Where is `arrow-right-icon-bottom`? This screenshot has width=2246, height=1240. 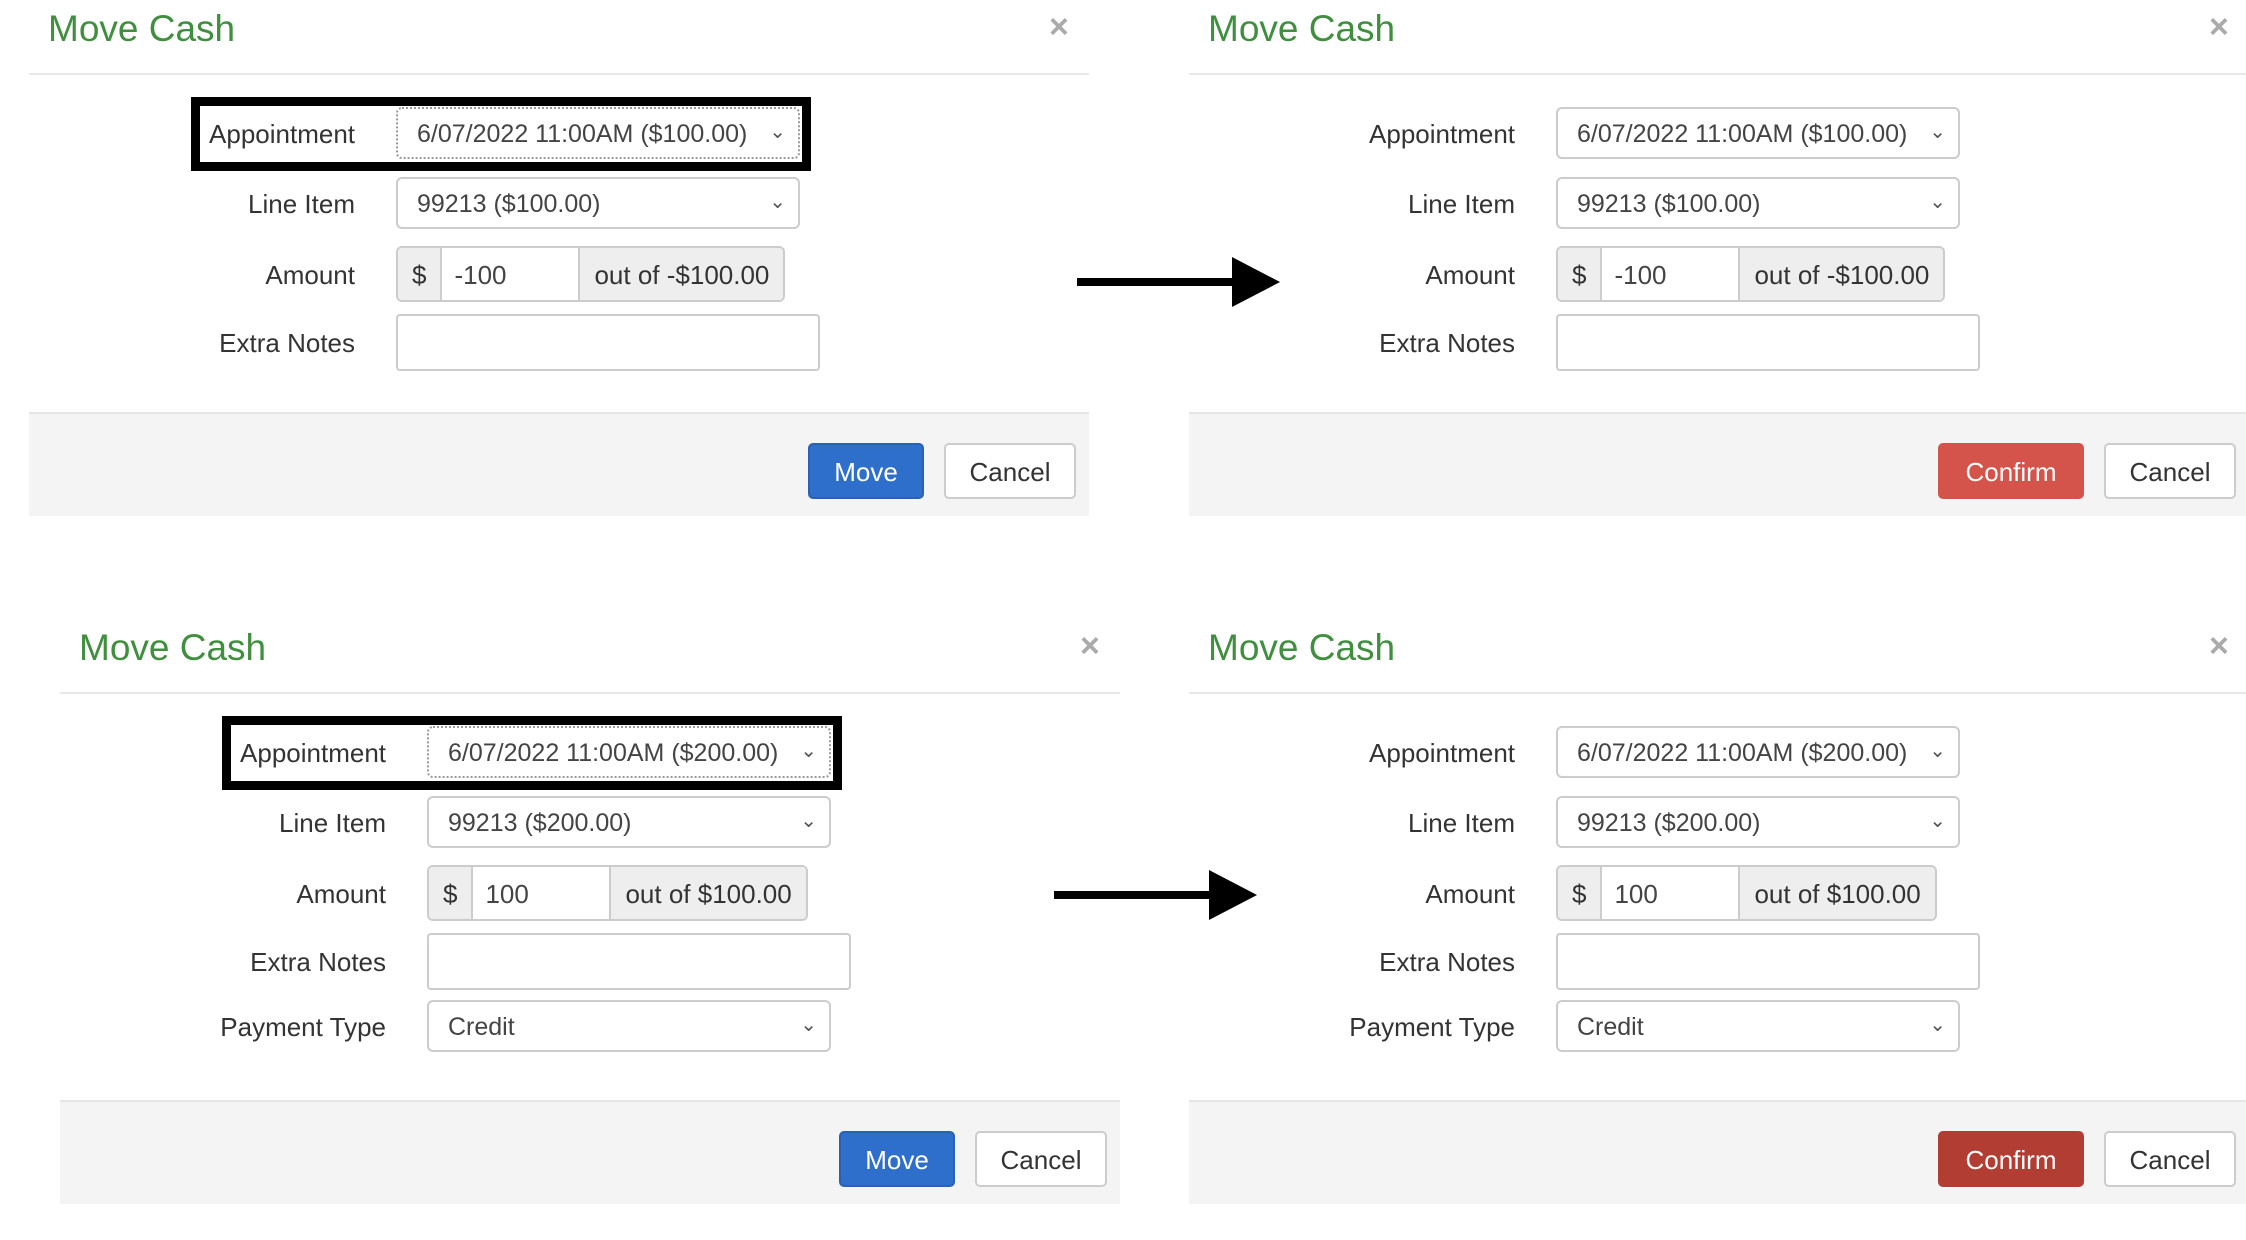 arrow-right-icon-bottom is located at coordinates (1155, 895).